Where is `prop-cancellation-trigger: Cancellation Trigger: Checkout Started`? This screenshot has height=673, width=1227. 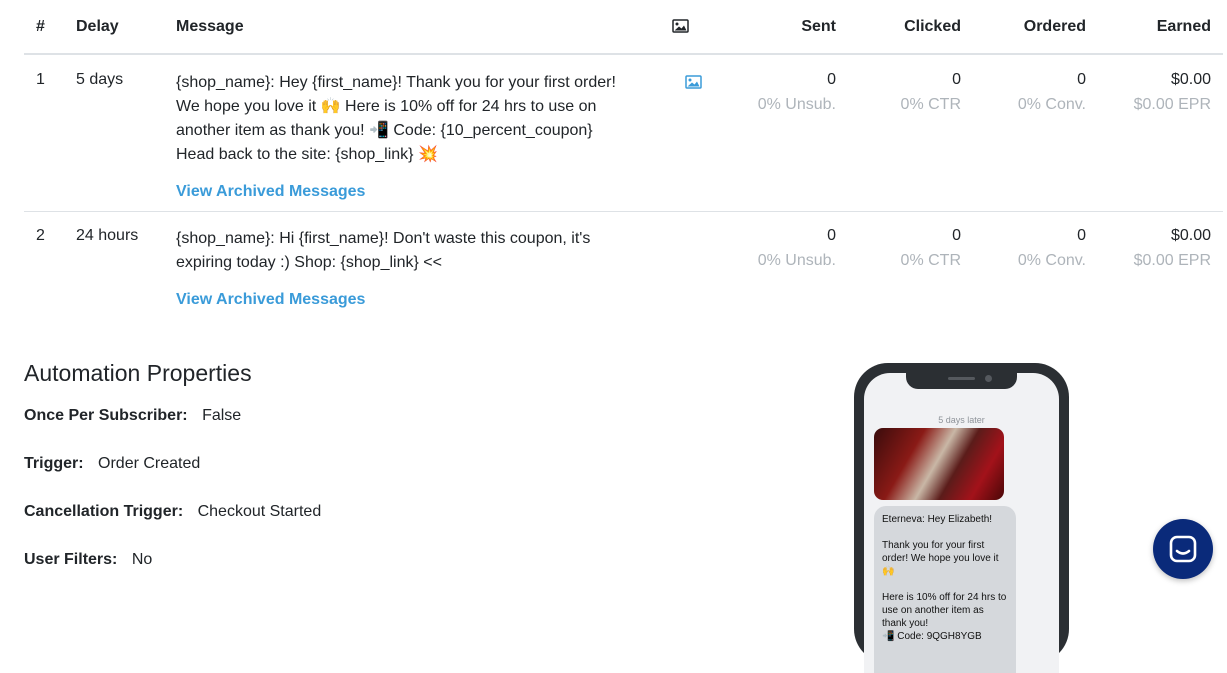
prop-cancellation-trigger: Cancellation Trigger: Checkout Started is located at coordinates (324, 512).